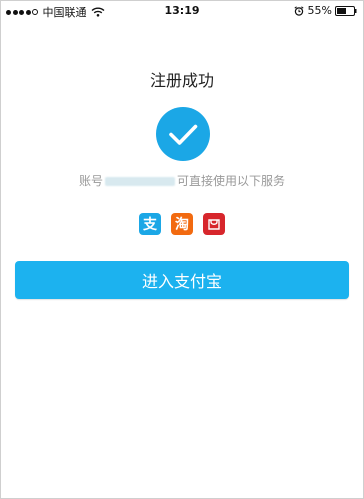  I want to click on alipay-icon: 支, so click(150, 224).